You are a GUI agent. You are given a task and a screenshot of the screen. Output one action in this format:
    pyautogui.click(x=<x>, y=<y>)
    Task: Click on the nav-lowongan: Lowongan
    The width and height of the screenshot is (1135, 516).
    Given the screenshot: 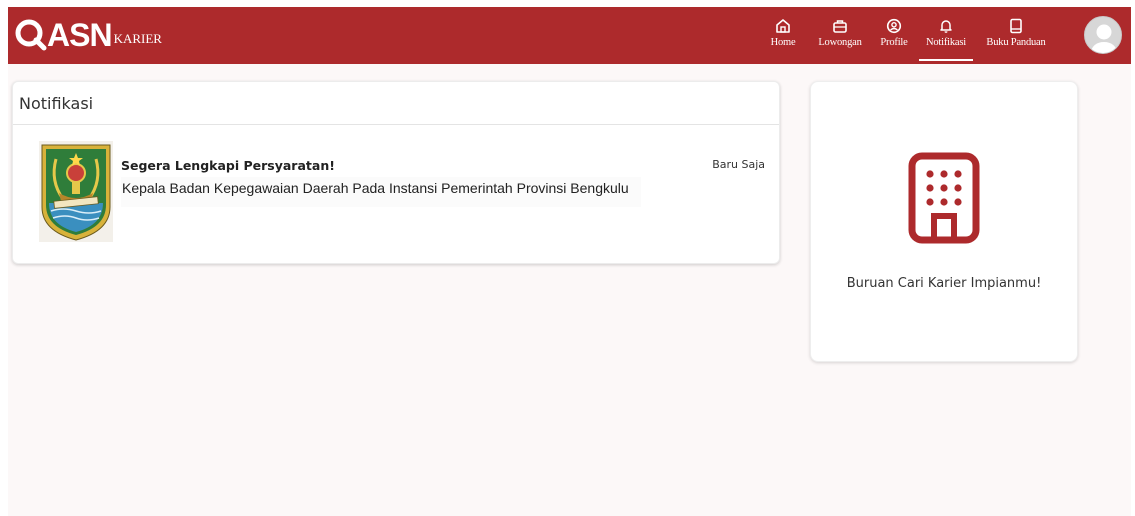 What is the action you would take?
    pyautogui.click(x=840, y=35)
    